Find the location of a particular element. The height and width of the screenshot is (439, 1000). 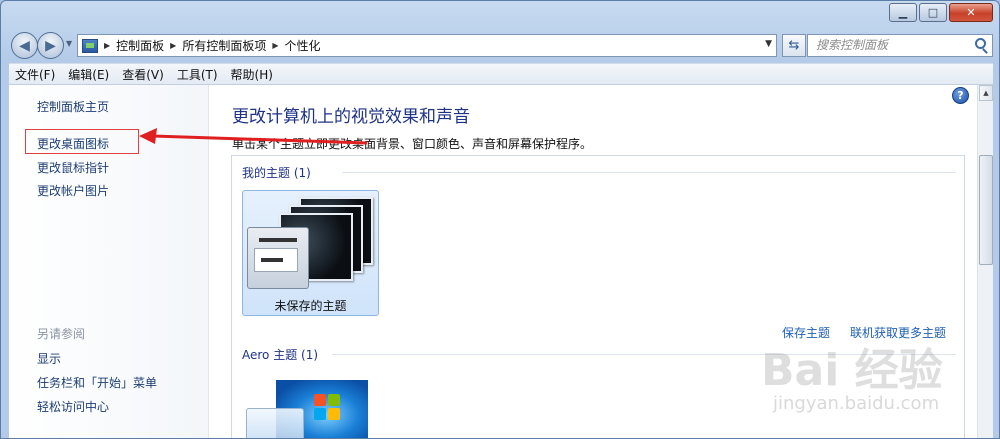

menu-bar: 文件(F) 编辑(E) 查看(V) 工具(T) 帮助(H) is located at coordinates (501, 74).